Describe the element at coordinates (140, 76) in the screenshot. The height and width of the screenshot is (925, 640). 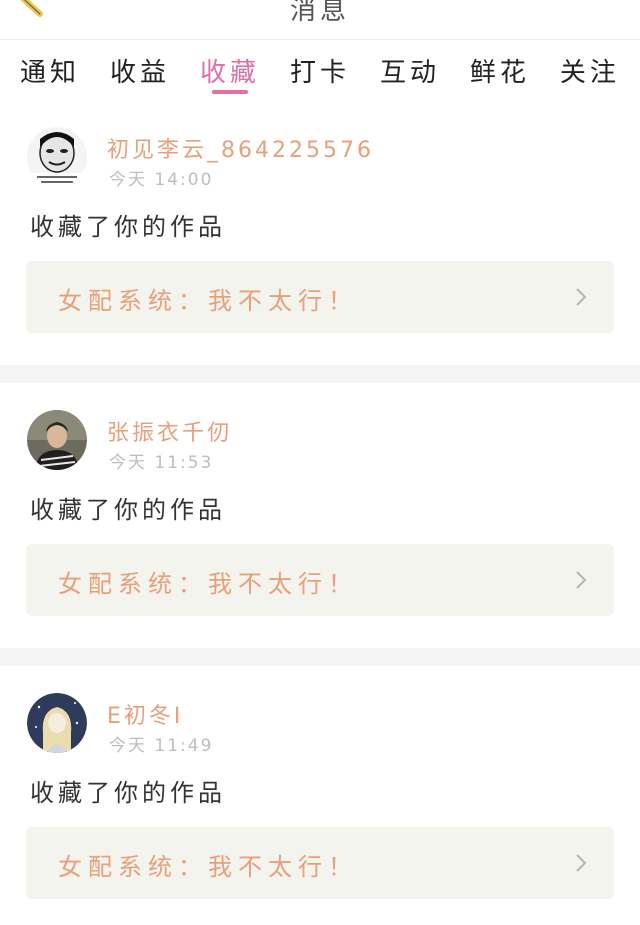
I see `tab-earnings: 收益` at that location.